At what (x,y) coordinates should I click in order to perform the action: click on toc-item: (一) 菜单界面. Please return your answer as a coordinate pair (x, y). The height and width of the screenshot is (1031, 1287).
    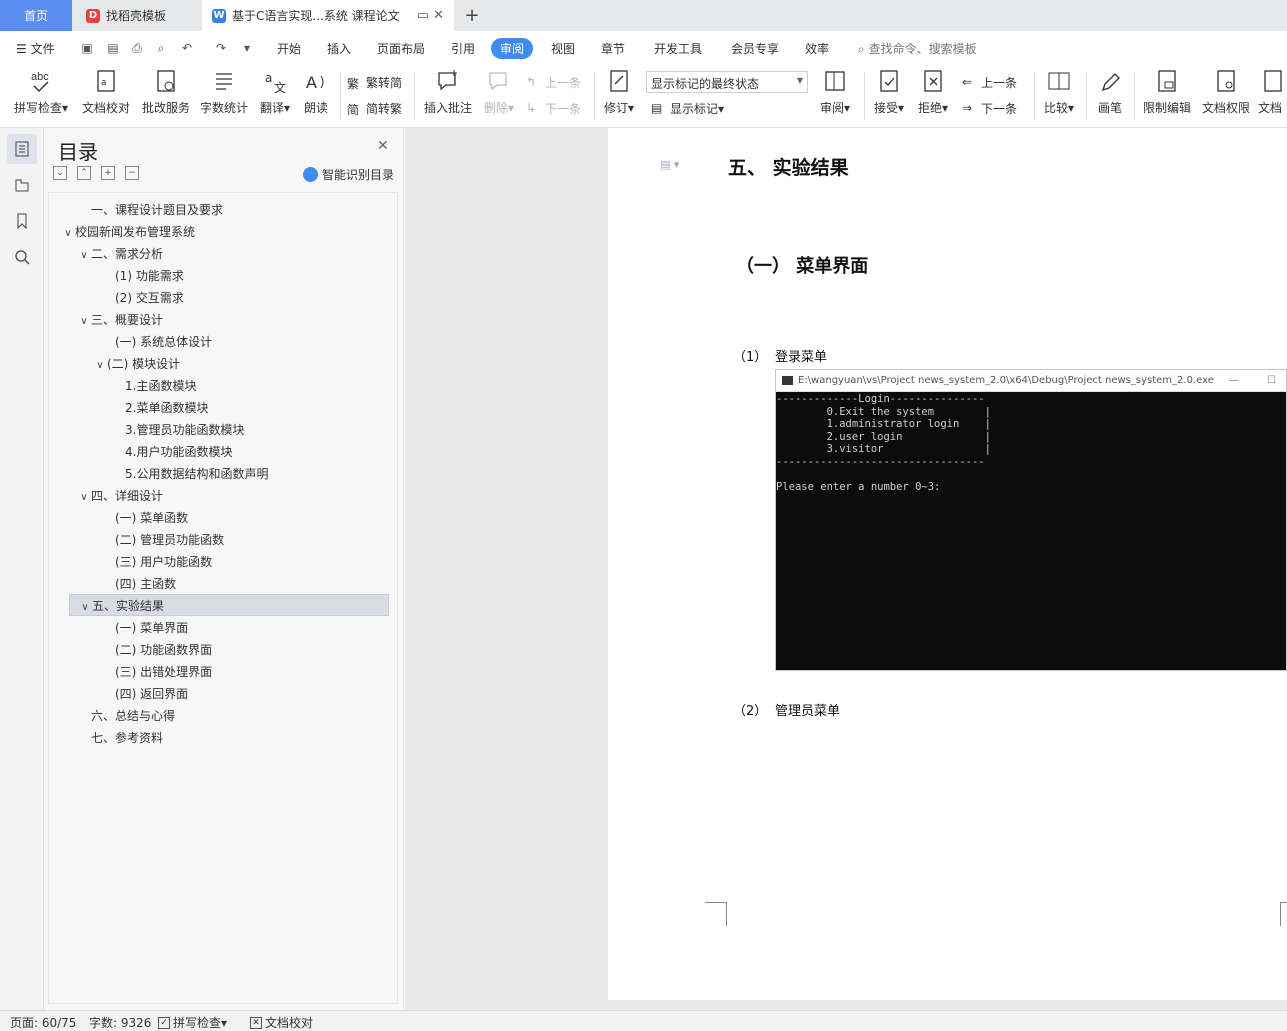
    Looking at the image, I should click on (144, 628).